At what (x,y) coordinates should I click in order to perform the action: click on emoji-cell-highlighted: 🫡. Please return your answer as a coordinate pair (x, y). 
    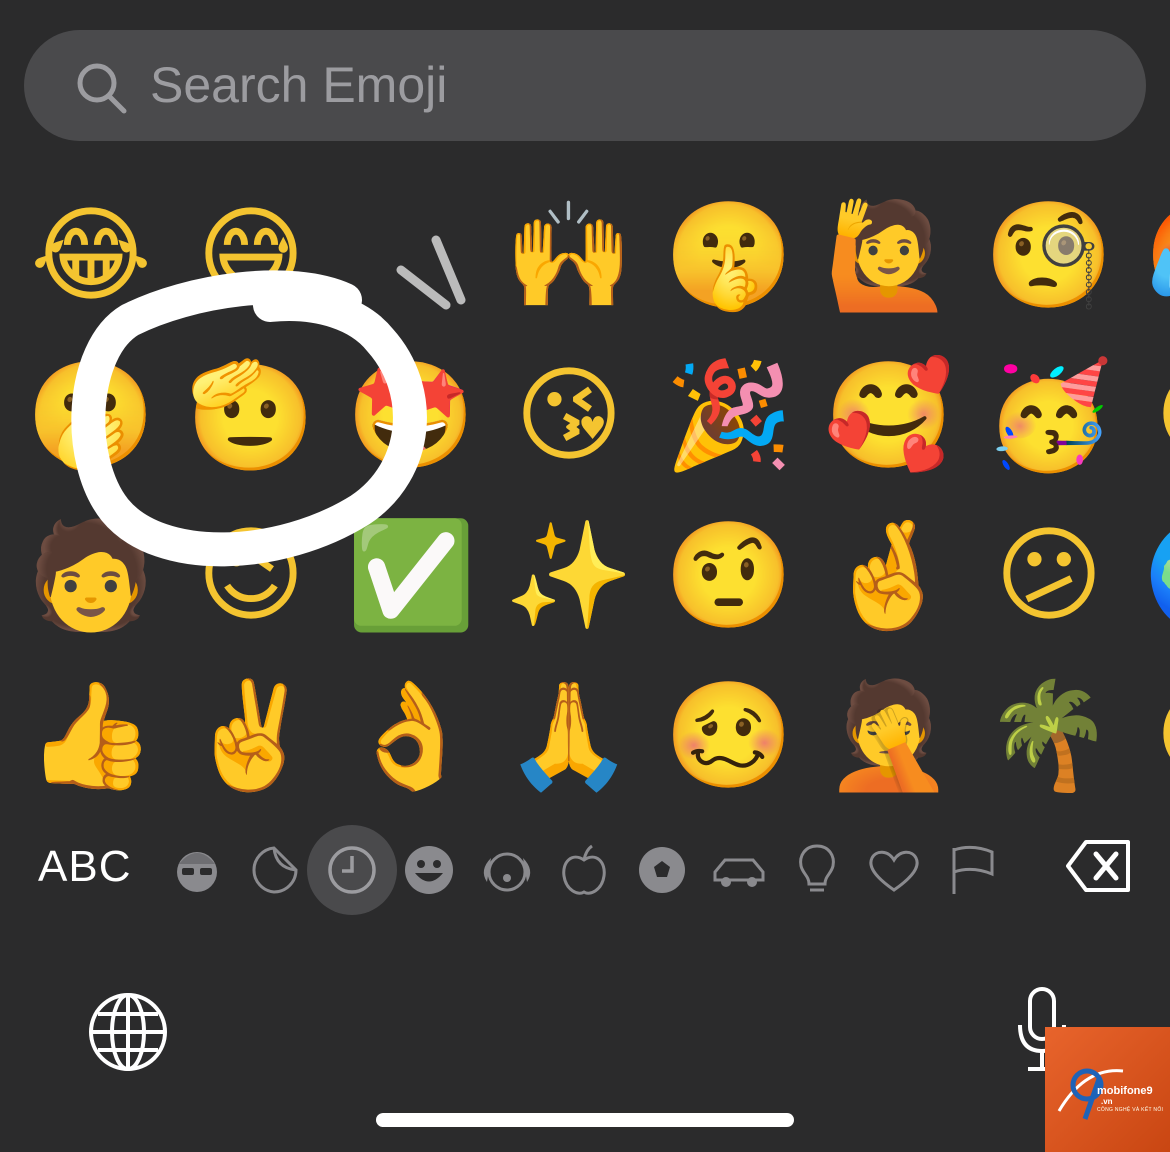
    Looking at the image, I should click on (251, 415).